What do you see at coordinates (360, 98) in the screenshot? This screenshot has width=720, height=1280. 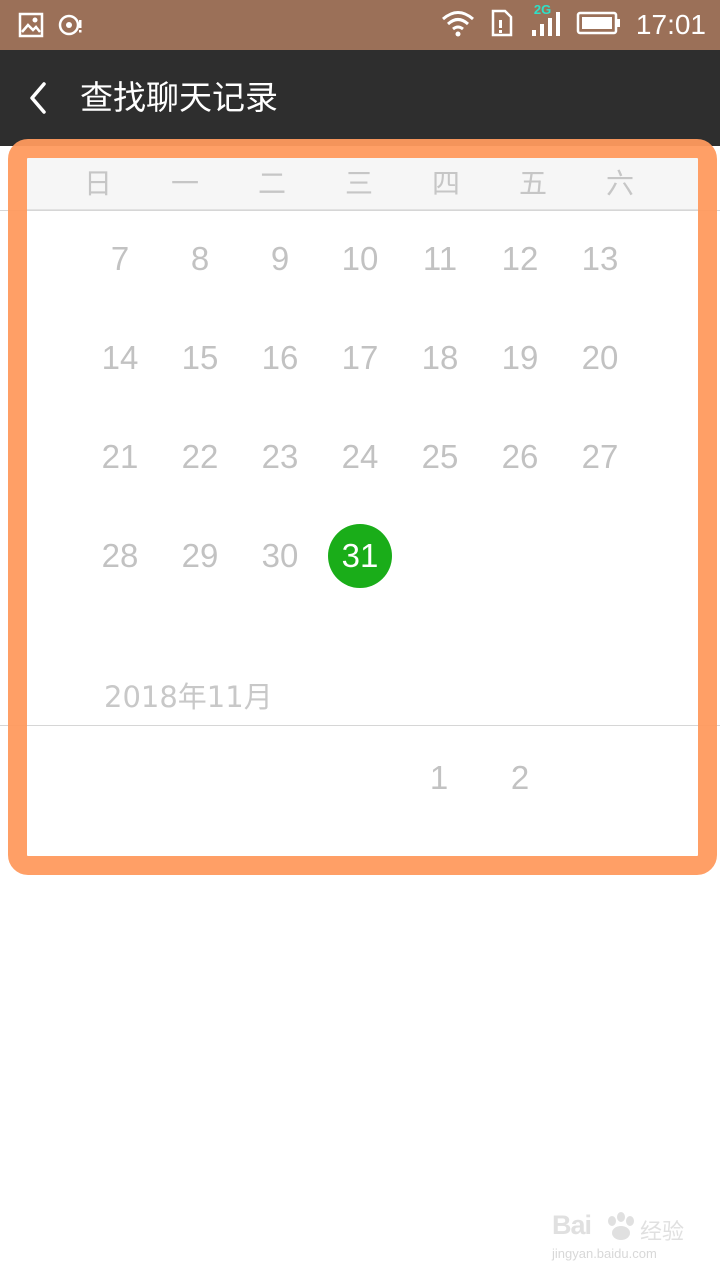 I see `title-bar: 查找聊天记录` at bounding box center [360, 98].